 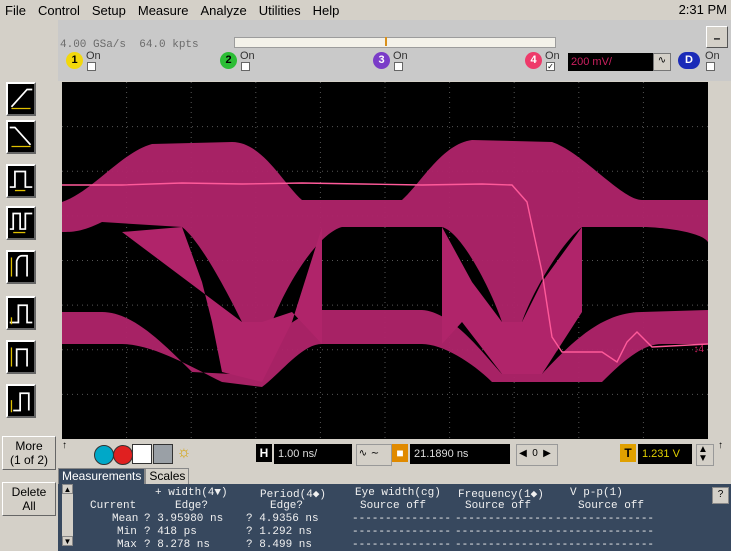 What do you see at coordinates (398, 66) in the screenshot?
I see `channel-3-checkbox` at bounding box center [398, 66].